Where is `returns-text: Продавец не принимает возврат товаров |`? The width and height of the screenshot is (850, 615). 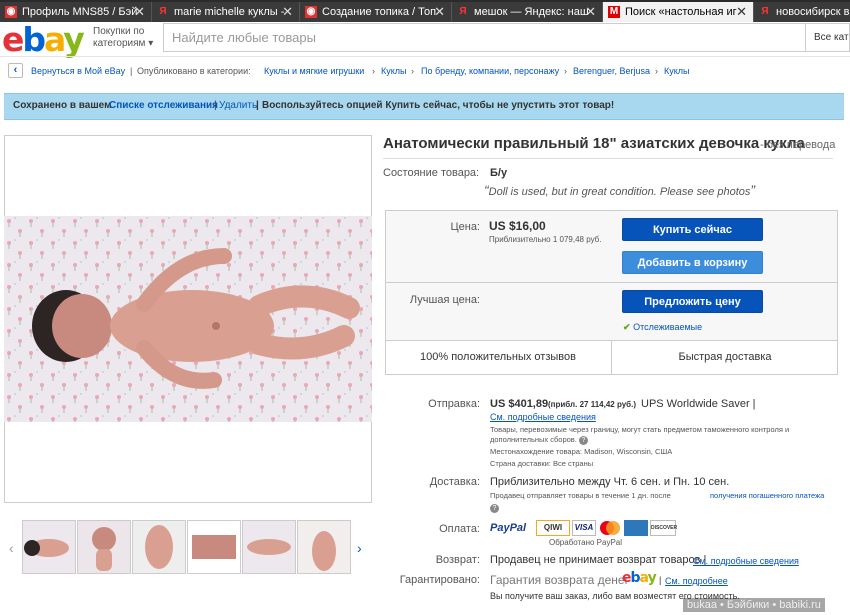 returns-text: Продавец не принимает возврат товаров | is located at coordinates (598, 560).